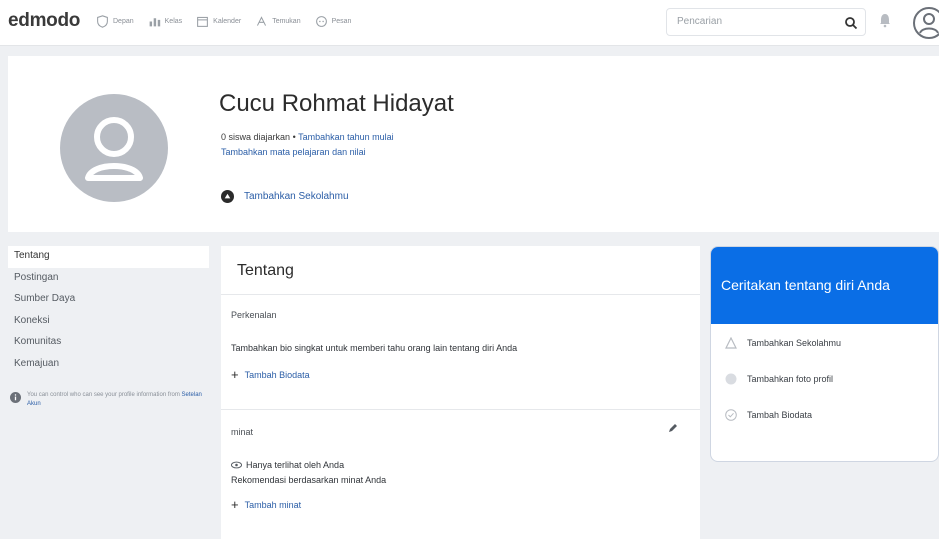 The image size is (939, 539). Describe the element at coordinates (44, 21) in the screenshot. I see `edmodo-logo: edmodo` at that location.